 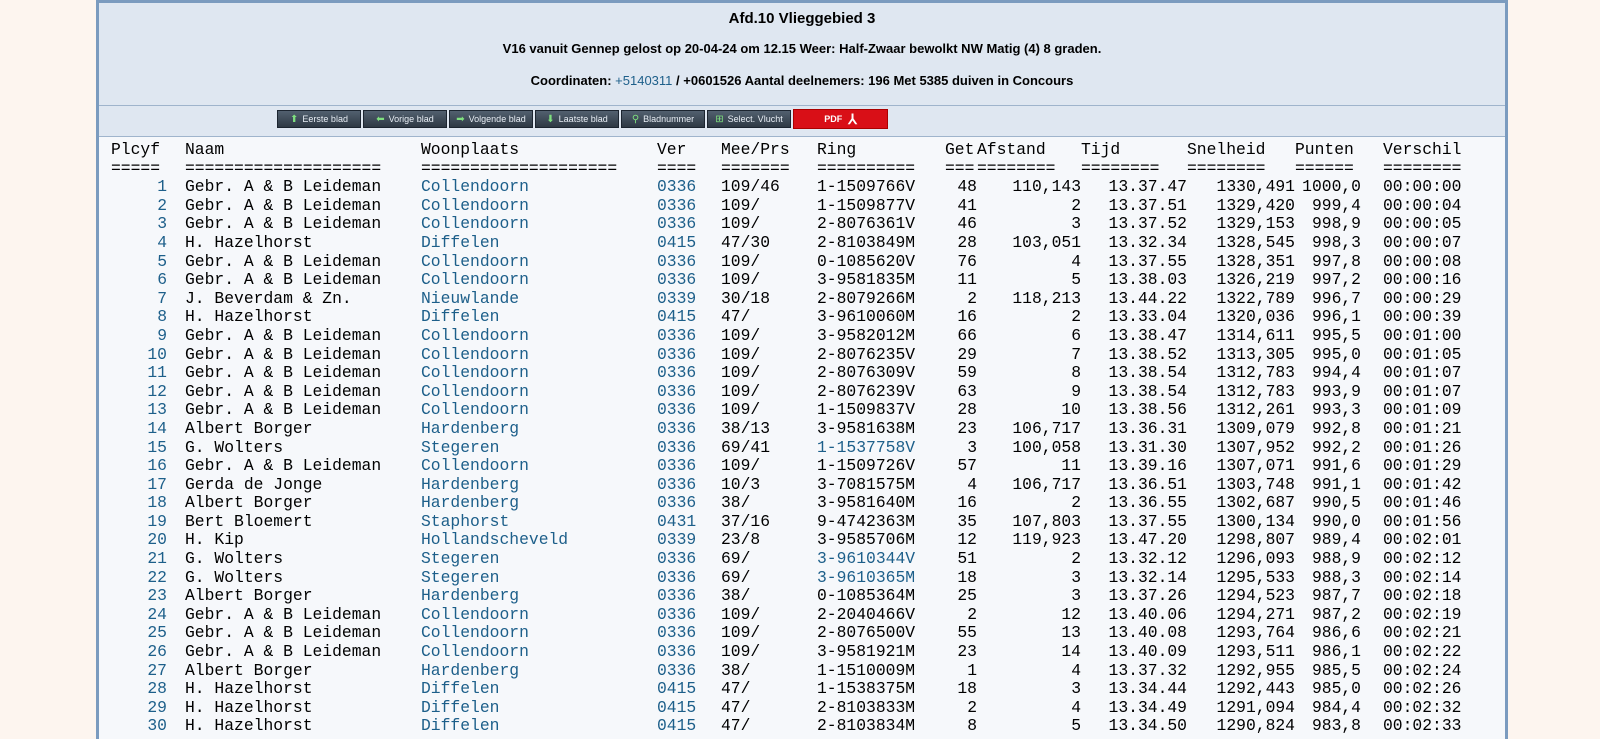 I want to click on cell-ring: 3-9610344V, so click(x=881, y=559).